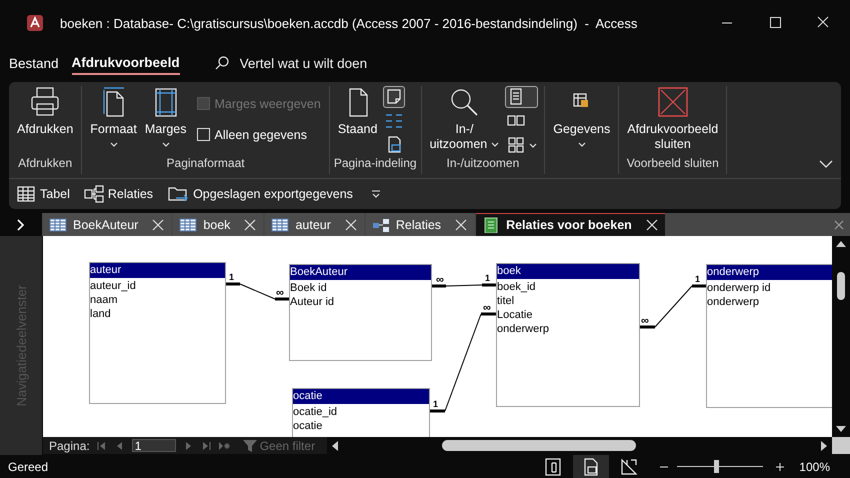 This screenshot has height=478, width=850. What do you see at coordinates (570, 224) in the screenshot?
I see `document-tab: Relaties voor boeken` at bounding box center [570, 224].